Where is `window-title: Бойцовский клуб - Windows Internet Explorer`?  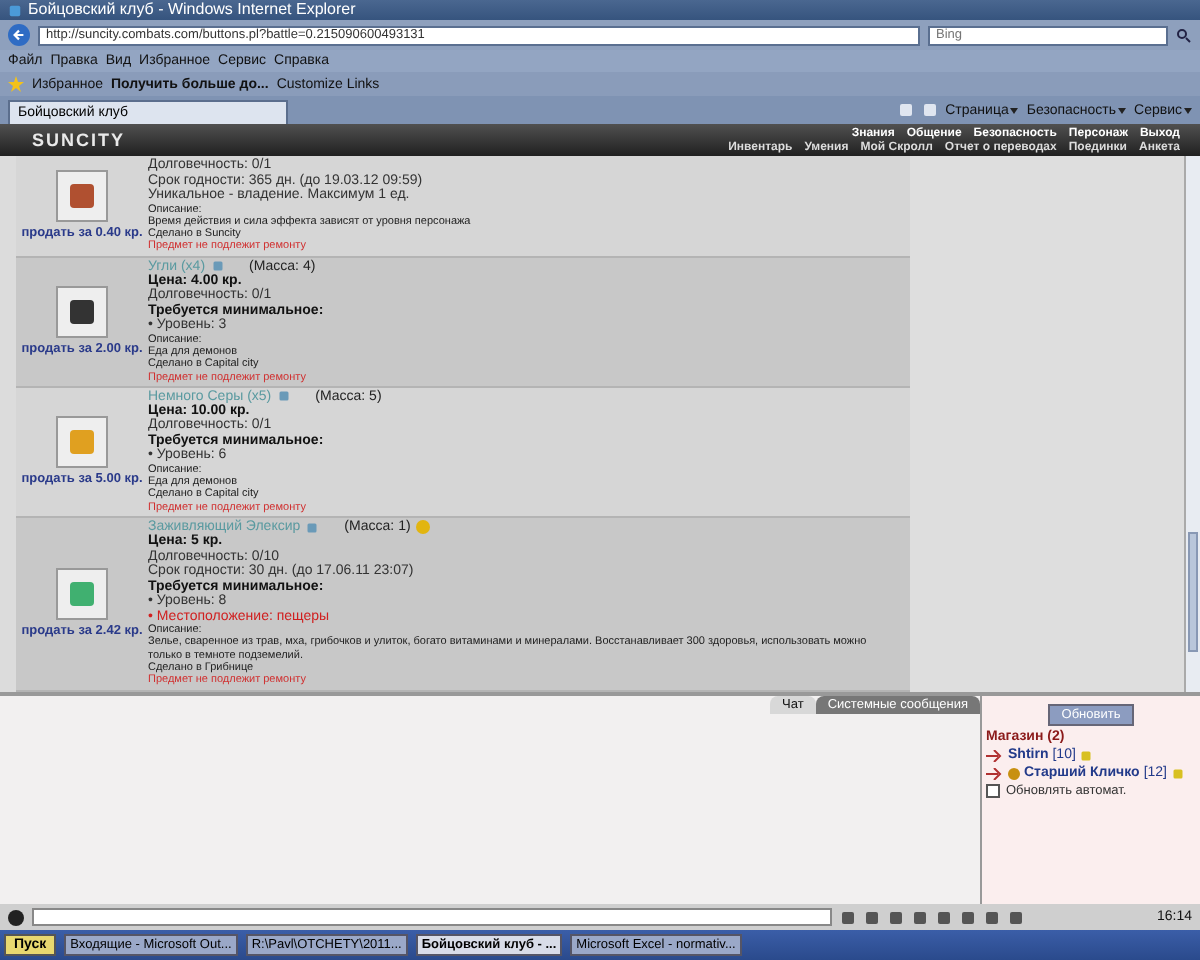
window-title: Бойцовский клуб - Windows Internet Explorer is located at coordinates (192, 10).